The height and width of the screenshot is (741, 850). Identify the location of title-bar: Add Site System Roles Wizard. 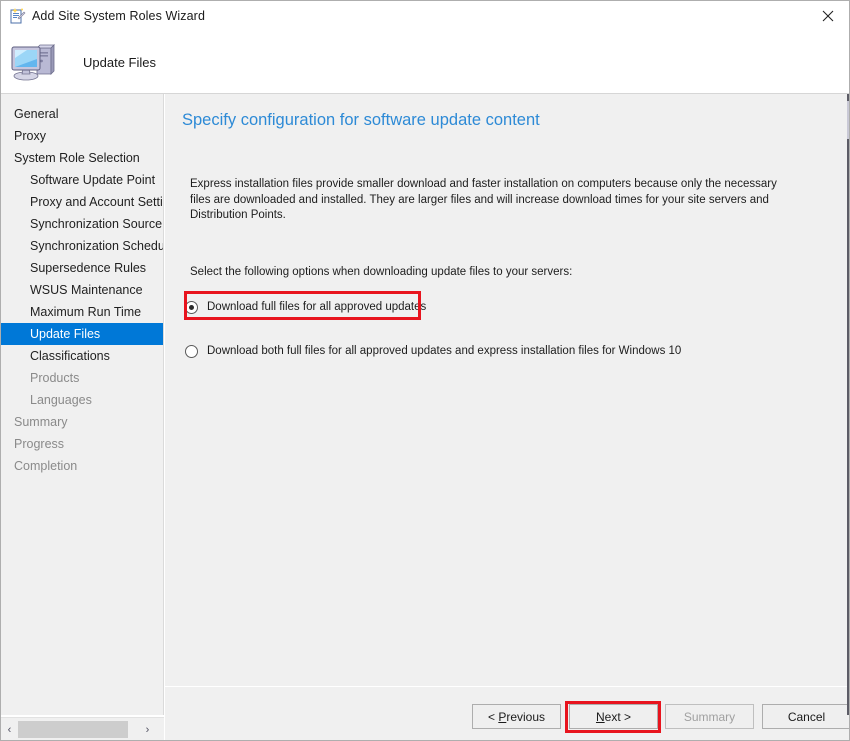
(425, 16).